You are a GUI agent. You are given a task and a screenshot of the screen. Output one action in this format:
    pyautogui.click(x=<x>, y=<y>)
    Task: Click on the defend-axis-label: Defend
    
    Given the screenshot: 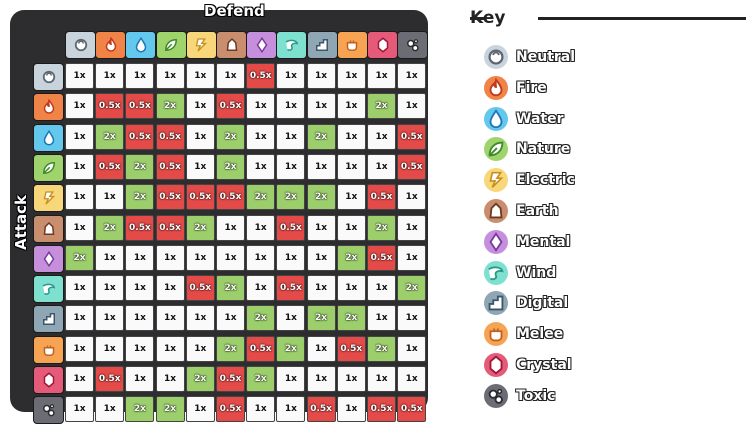 What is the action you would take?
    pyautogui.click(x=234, y=11)
    